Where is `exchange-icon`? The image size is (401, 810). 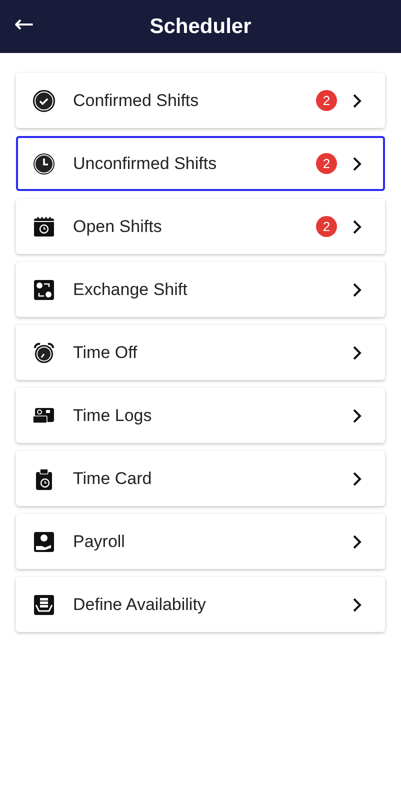 exchange-icon is located at coordinates (44, 290).